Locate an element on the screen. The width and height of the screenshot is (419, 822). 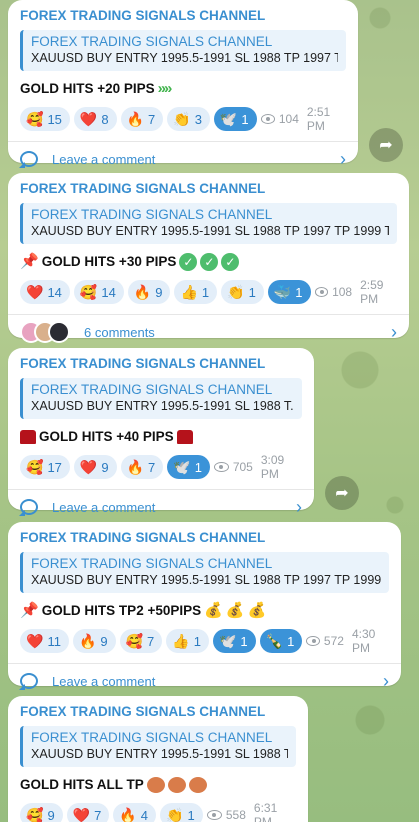
double-arrow-emoji-icon: »» is located at coordinates (165, 88).